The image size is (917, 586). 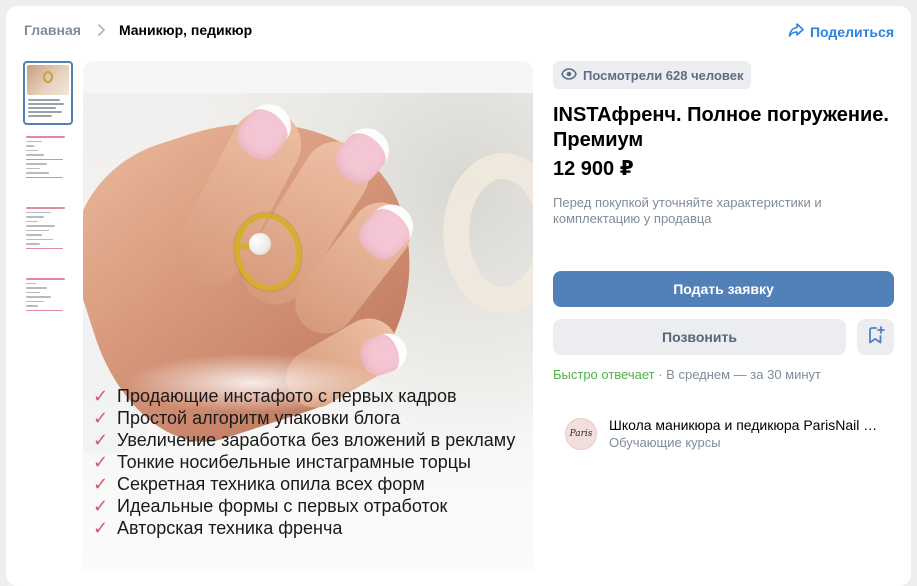 What do you see at coordinates (604, 374) in the screenshot?
I see `response-fast: Быстро отвечает` at bounding box center [604, 374].